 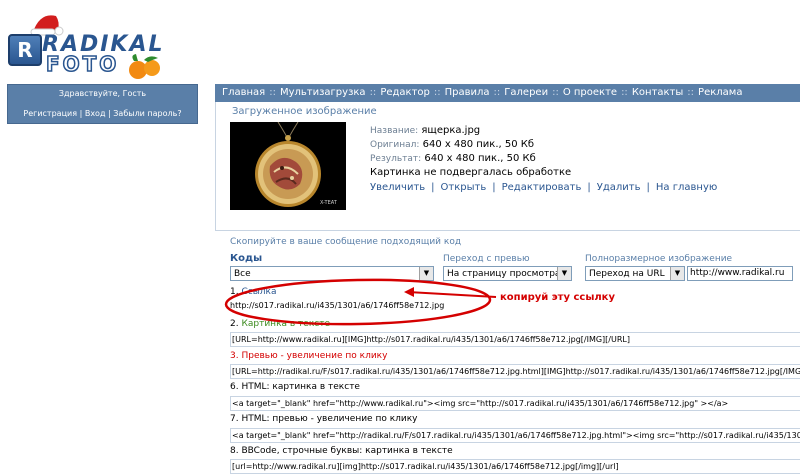 What do you see at coordinates (619, 187) in the screenshot?
I see `delete-link: Удалить` at bounding box center [619, 187].